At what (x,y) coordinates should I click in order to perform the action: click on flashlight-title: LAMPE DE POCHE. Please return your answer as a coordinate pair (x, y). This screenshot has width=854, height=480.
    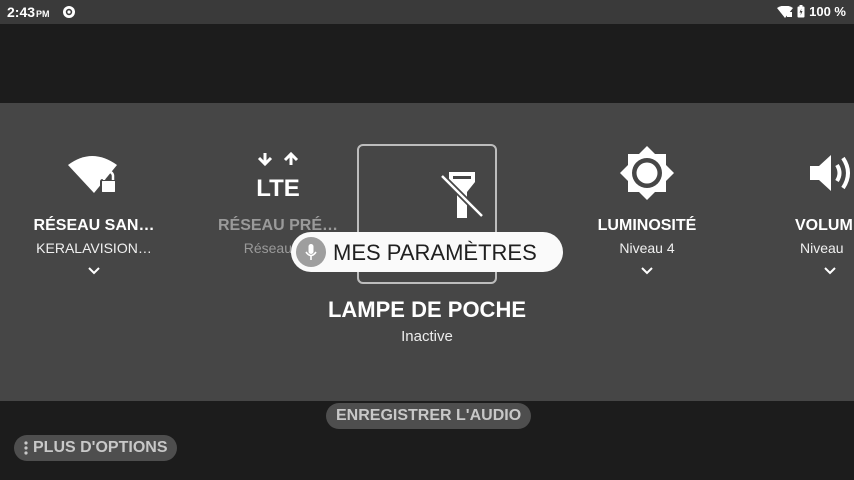
    Looking at the image, I should click on (427, 309).